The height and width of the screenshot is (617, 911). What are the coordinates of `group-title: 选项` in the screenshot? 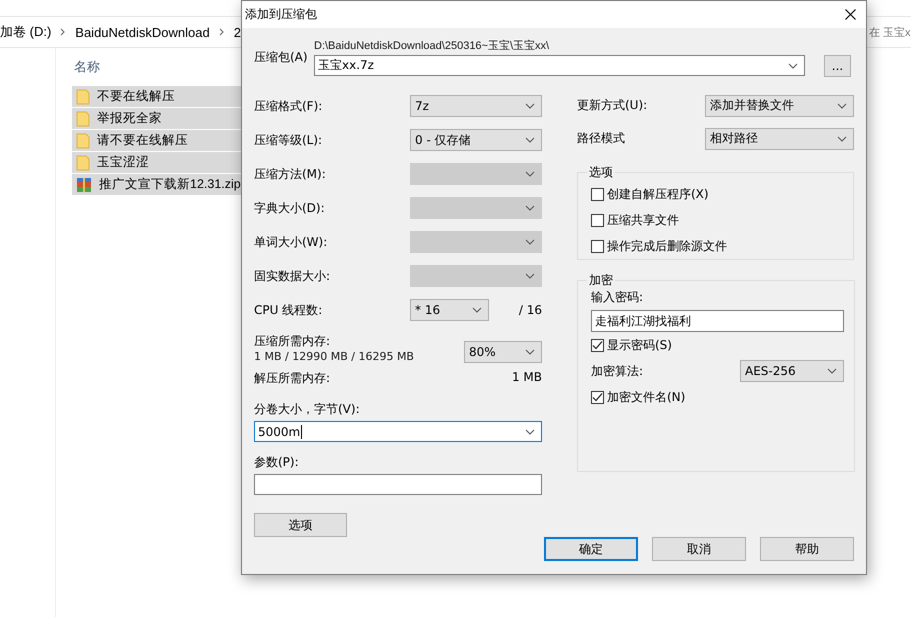 It's located at (601, 172).